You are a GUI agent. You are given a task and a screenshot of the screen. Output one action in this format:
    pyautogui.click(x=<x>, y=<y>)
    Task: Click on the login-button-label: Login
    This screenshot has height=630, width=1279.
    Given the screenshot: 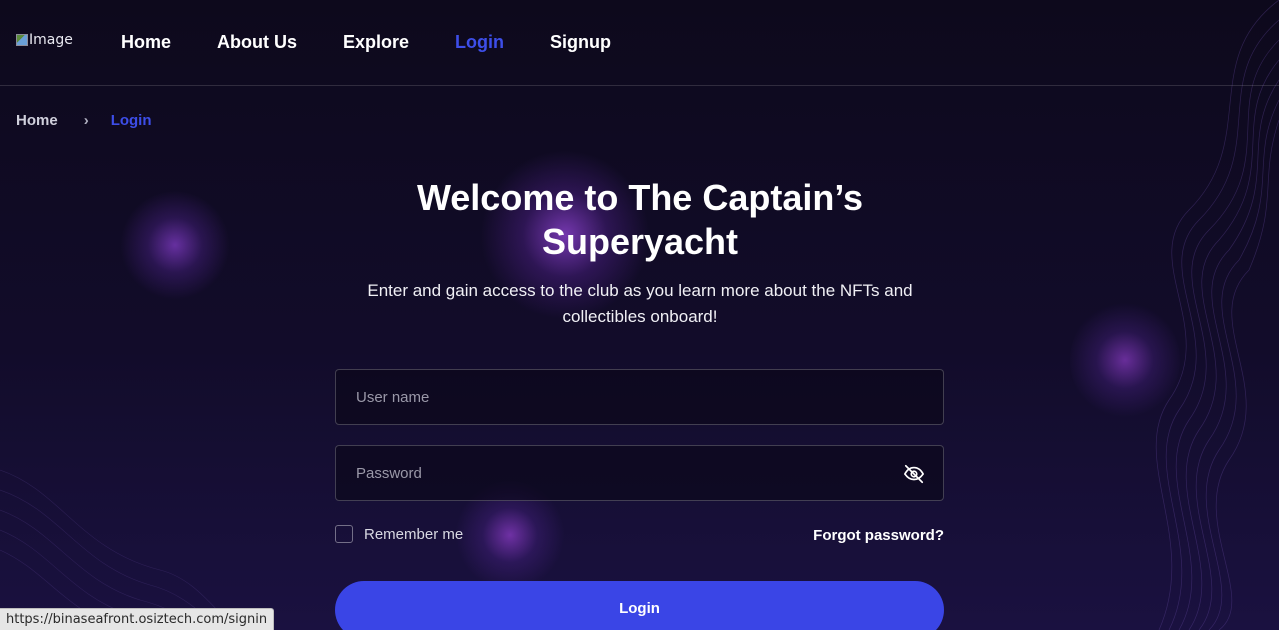 What is the action you would take?
    pyautogui.click(x=639, y=608)
    